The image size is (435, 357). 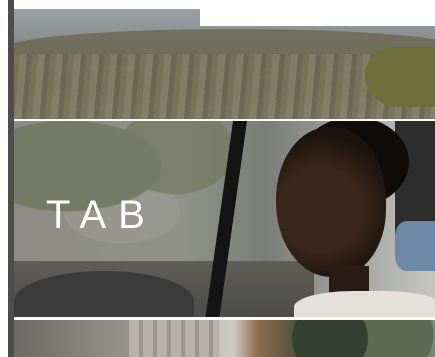 I want to click on person-face, so click(x=331, y=202).